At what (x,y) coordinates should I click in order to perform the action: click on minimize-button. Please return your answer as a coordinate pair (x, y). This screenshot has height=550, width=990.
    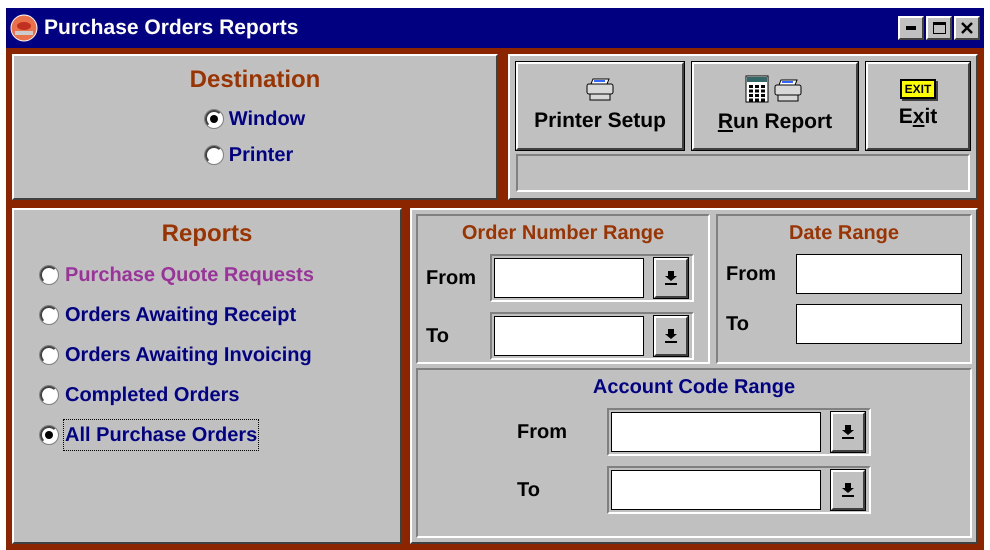
    Looking at the image, I should click on (911, 28).